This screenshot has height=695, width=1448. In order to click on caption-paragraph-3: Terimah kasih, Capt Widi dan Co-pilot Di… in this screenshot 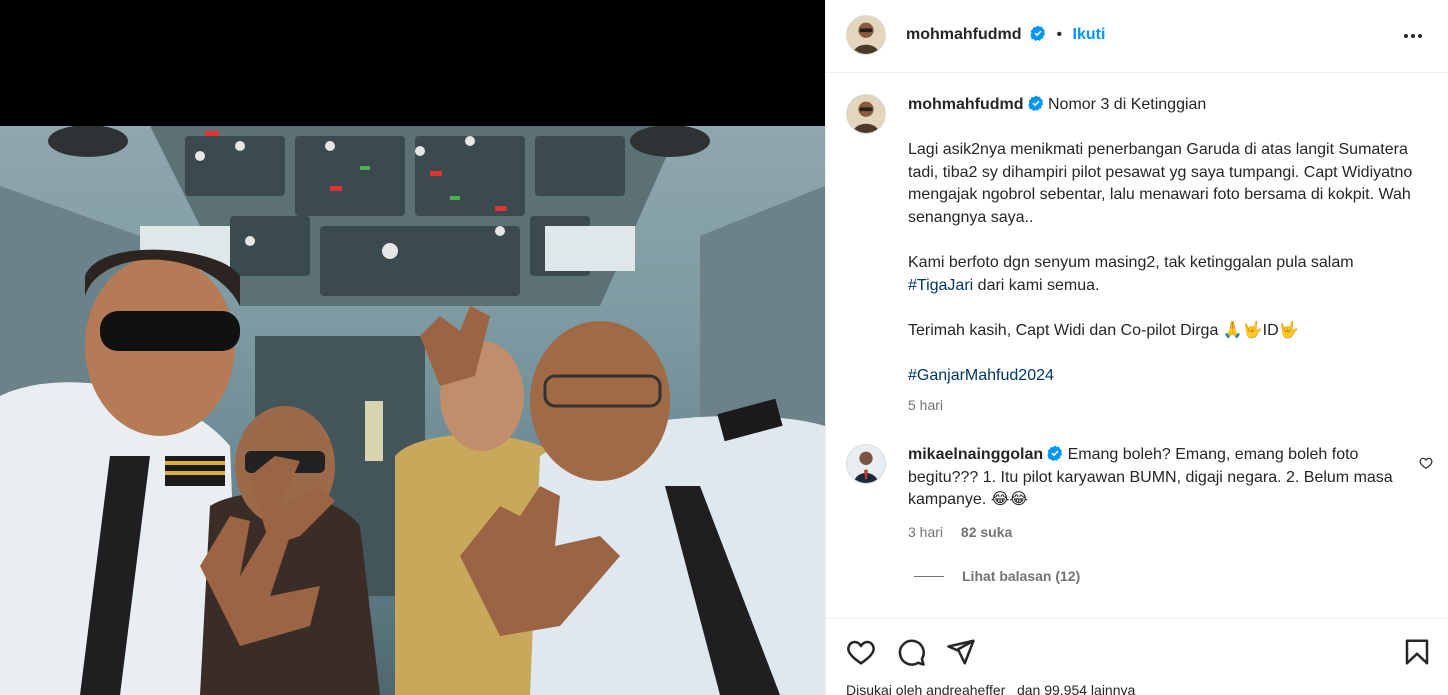, I will do `click(1103, 330)`.